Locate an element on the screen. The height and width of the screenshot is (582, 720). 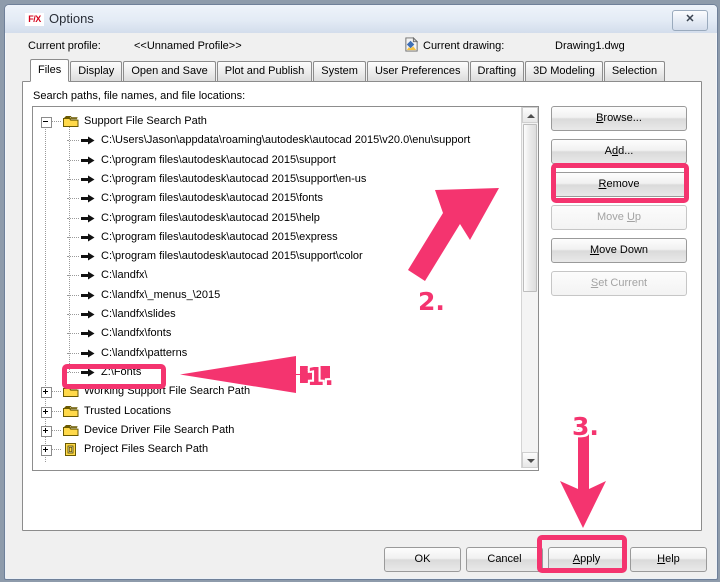
scroll-thumb is located at coordinates (530, 208).